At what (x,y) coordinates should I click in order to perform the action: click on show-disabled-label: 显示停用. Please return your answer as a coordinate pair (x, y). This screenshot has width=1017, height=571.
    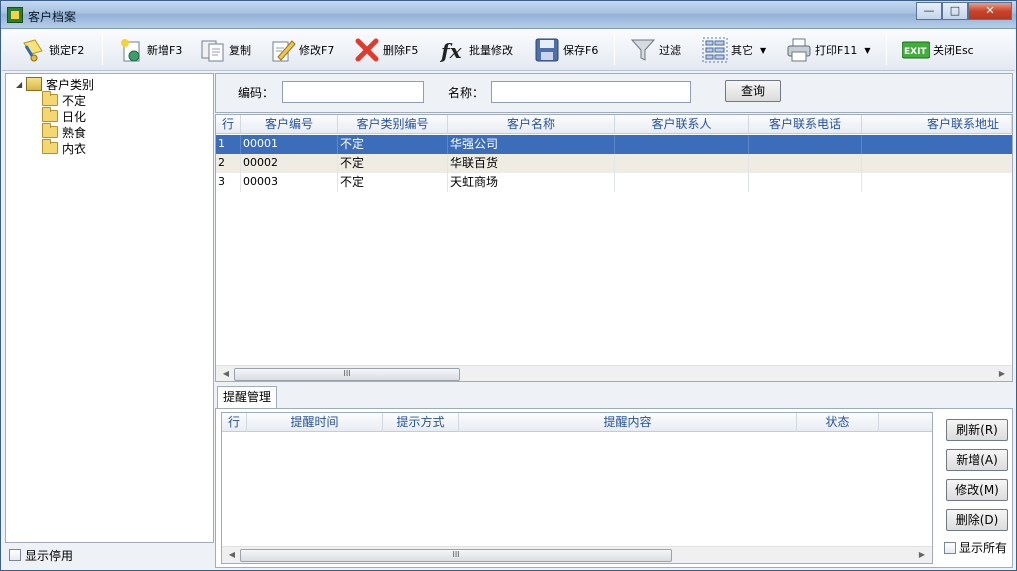
    Looking at the image, I should click on (49, 555).